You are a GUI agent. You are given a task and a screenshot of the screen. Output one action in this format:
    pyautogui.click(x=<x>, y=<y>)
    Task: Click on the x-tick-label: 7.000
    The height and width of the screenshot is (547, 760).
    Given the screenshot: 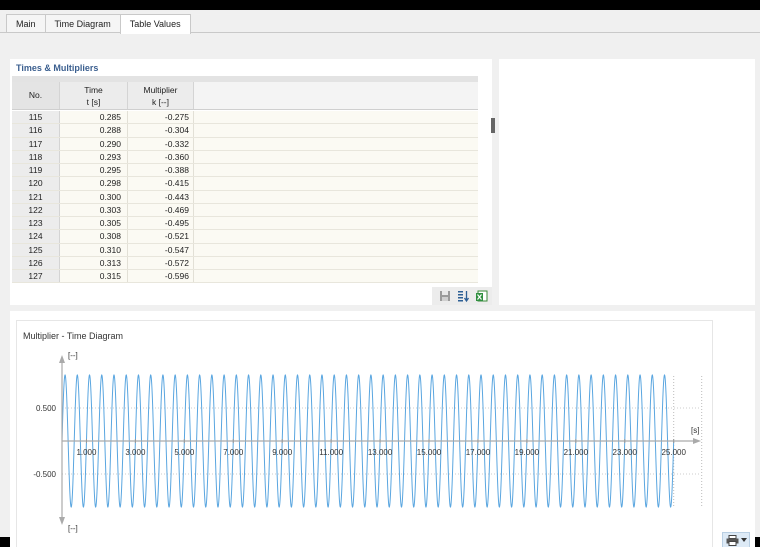 What is the action you would take?
    pyautogui.click(x=233, y=452)
    